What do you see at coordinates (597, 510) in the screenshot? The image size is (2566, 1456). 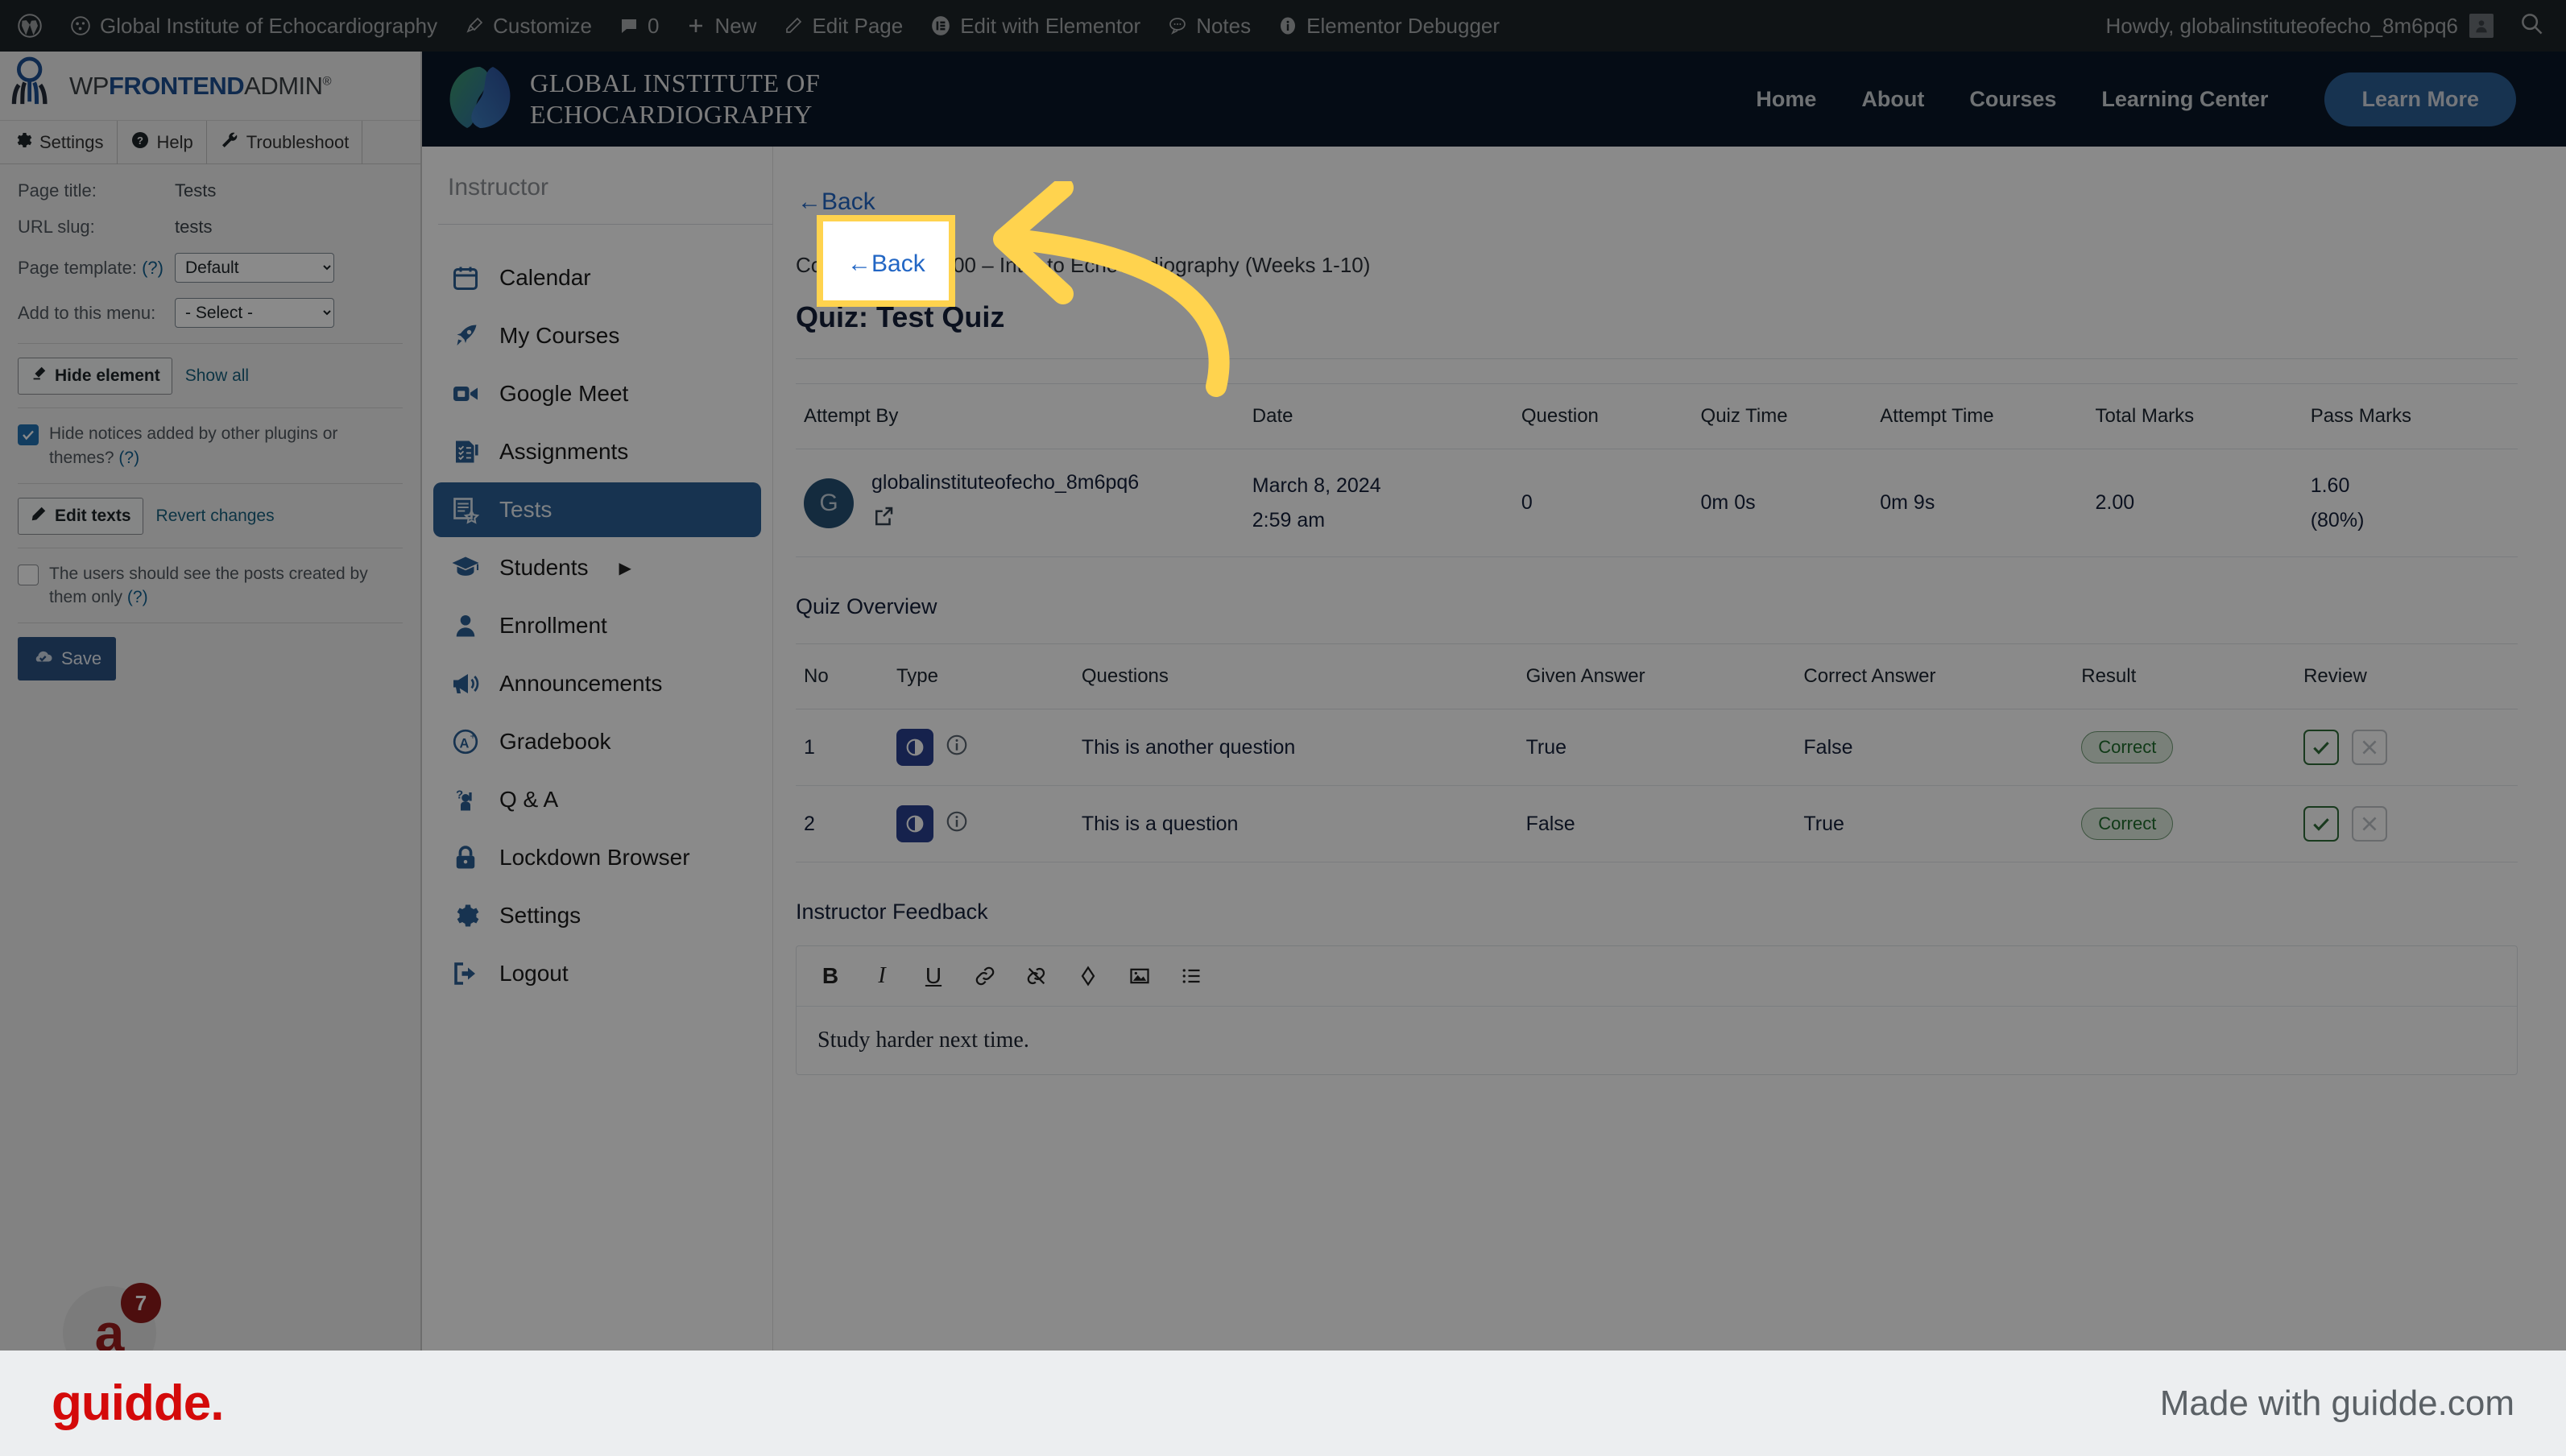 I see `sidebar-item-tests: Tests` at bounding box center [597, 510].